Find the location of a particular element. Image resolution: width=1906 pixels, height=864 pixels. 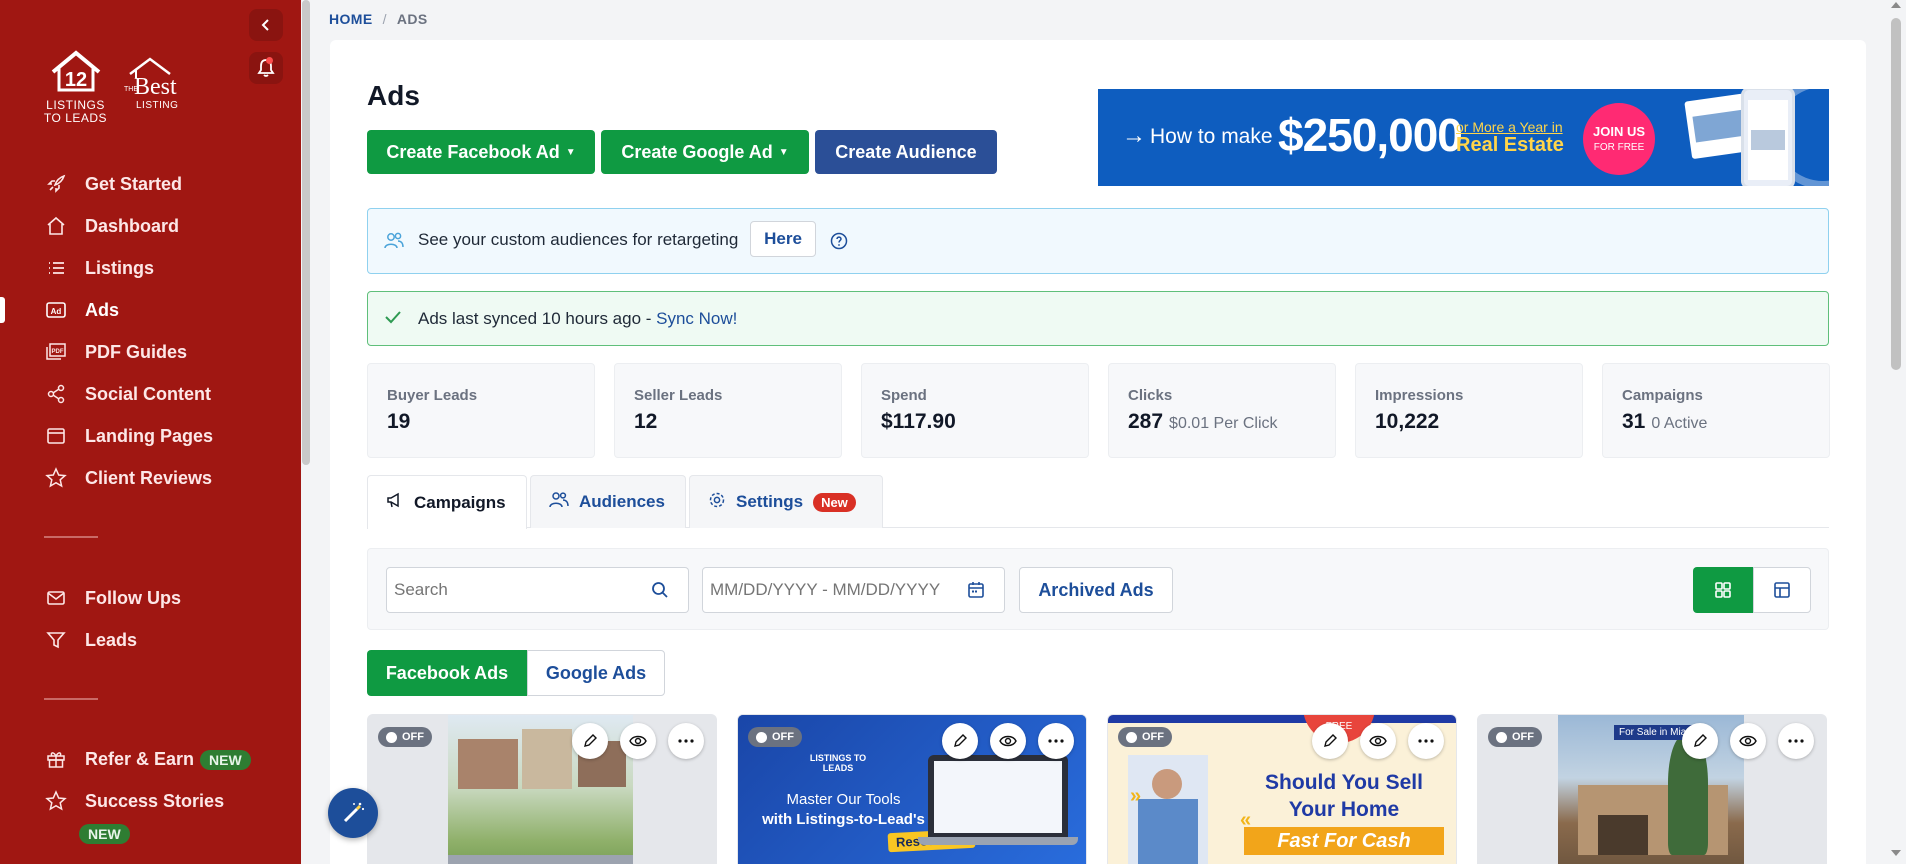

laptop-screen is located at coordinates (998, 797).